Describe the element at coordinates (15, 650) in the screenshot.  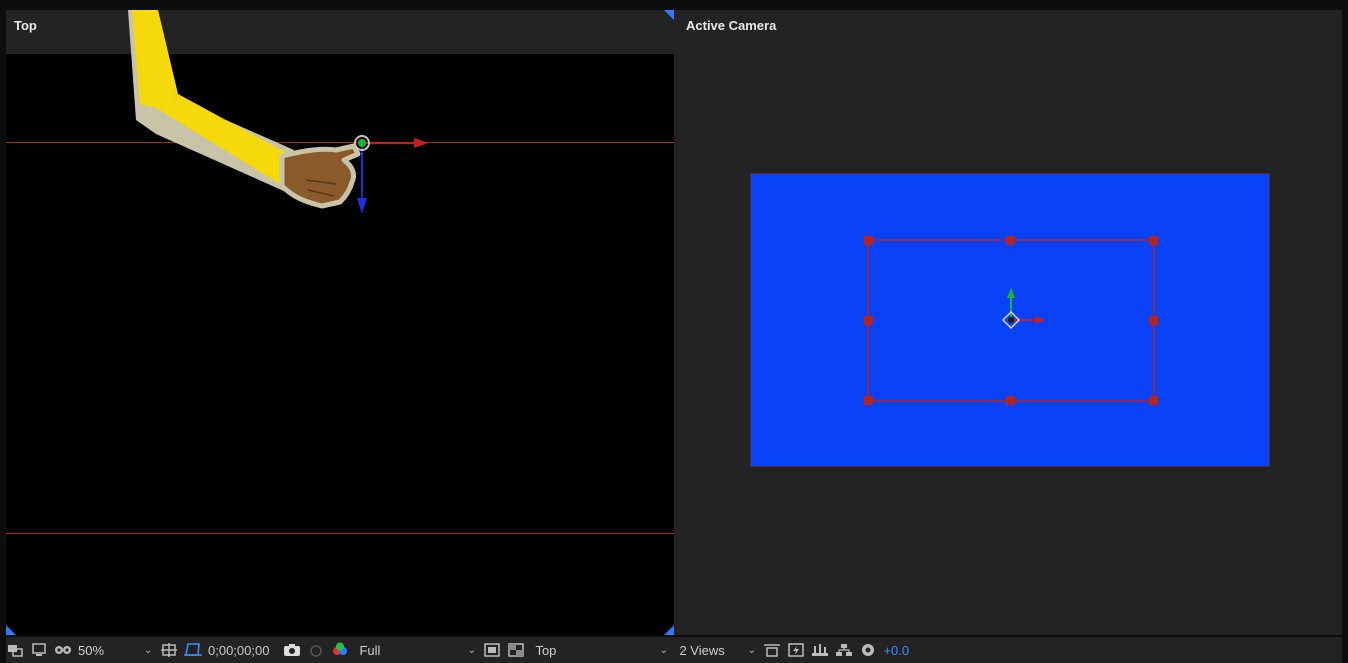
I see `always-preview-icon` at that location.